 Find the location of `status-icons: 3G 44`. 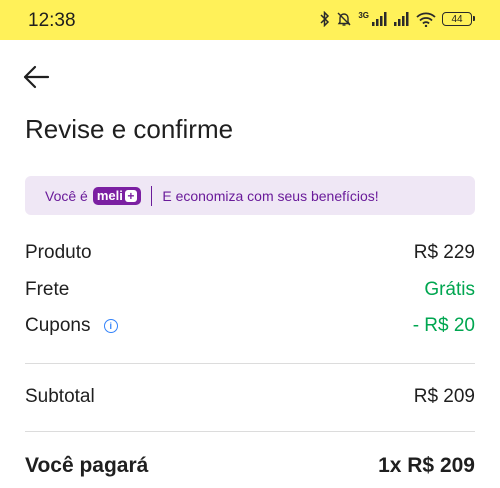

status-icons: 3G 44 is located at coordinates (397, 18).